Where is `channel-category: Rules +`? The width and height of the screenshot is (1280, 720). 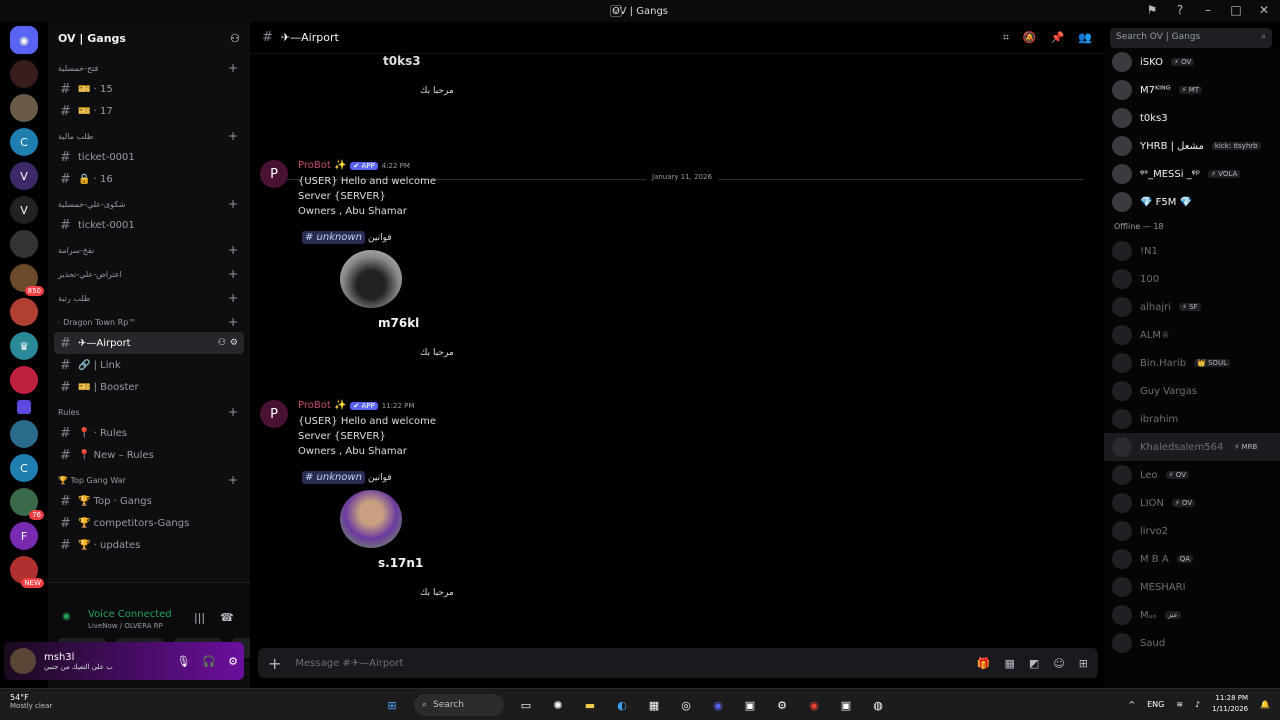
channel-category: Rules + is located at coordinates (149, 412).